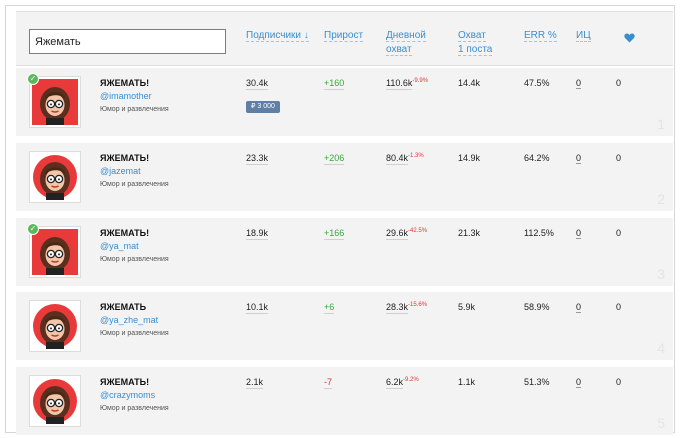  I want to click on column-growth-label: Прирост, so click(344, 36).